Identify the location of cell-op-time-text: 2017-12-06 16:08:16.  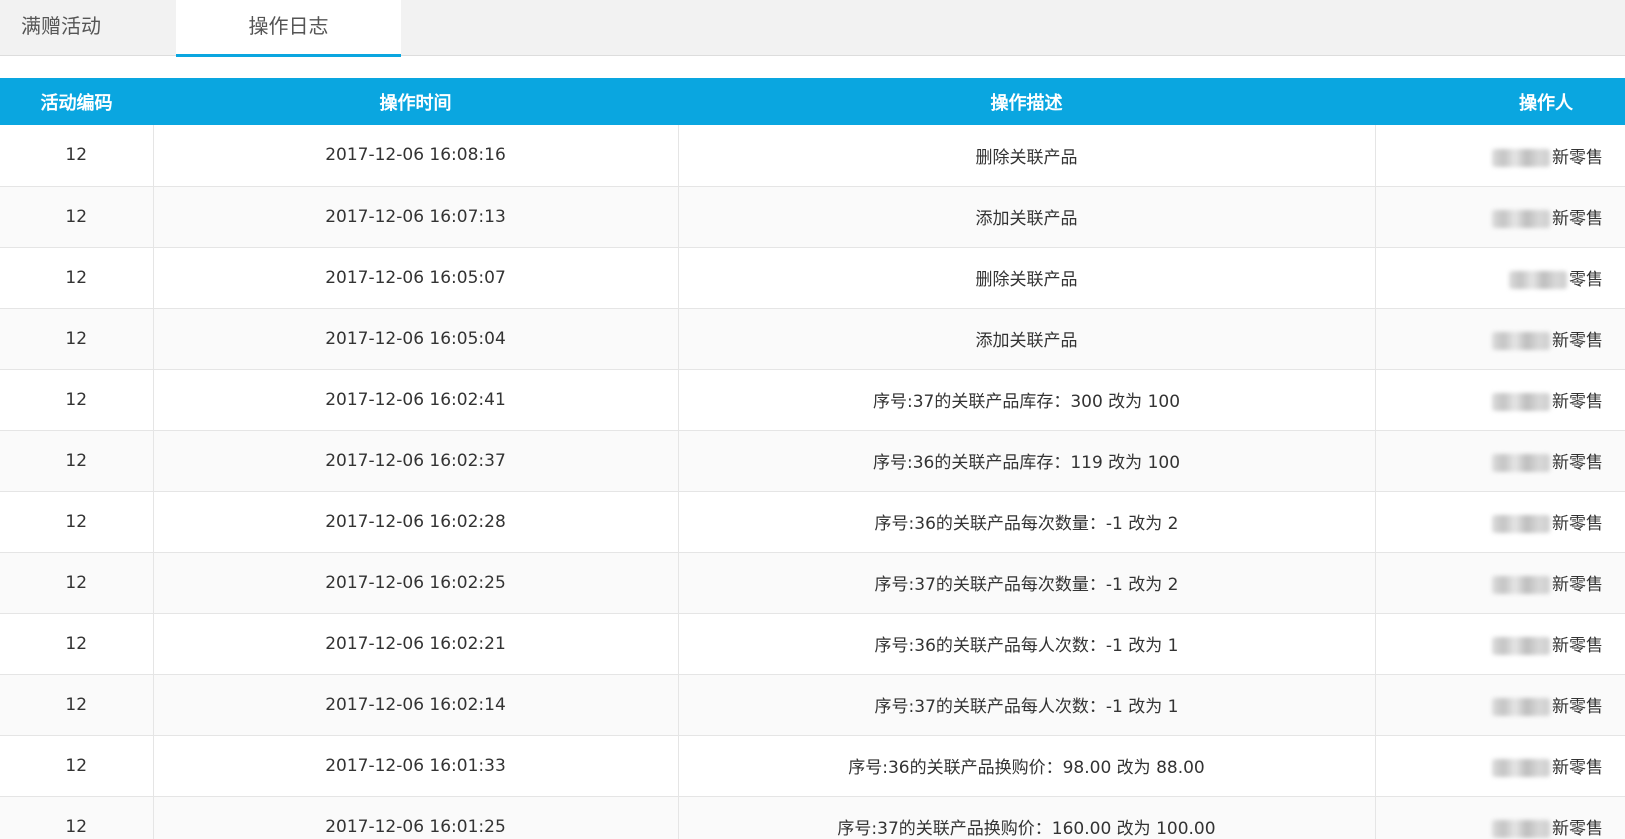
(415, 155).